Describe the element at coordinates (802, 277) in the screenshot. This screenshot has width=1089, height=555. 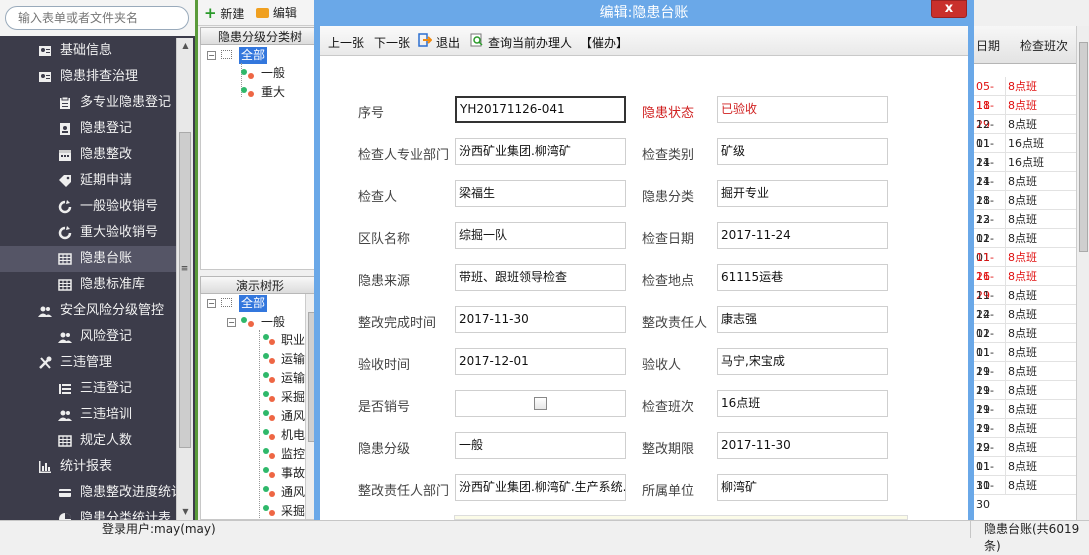
I see `form-field: 61115运巷` at that location.